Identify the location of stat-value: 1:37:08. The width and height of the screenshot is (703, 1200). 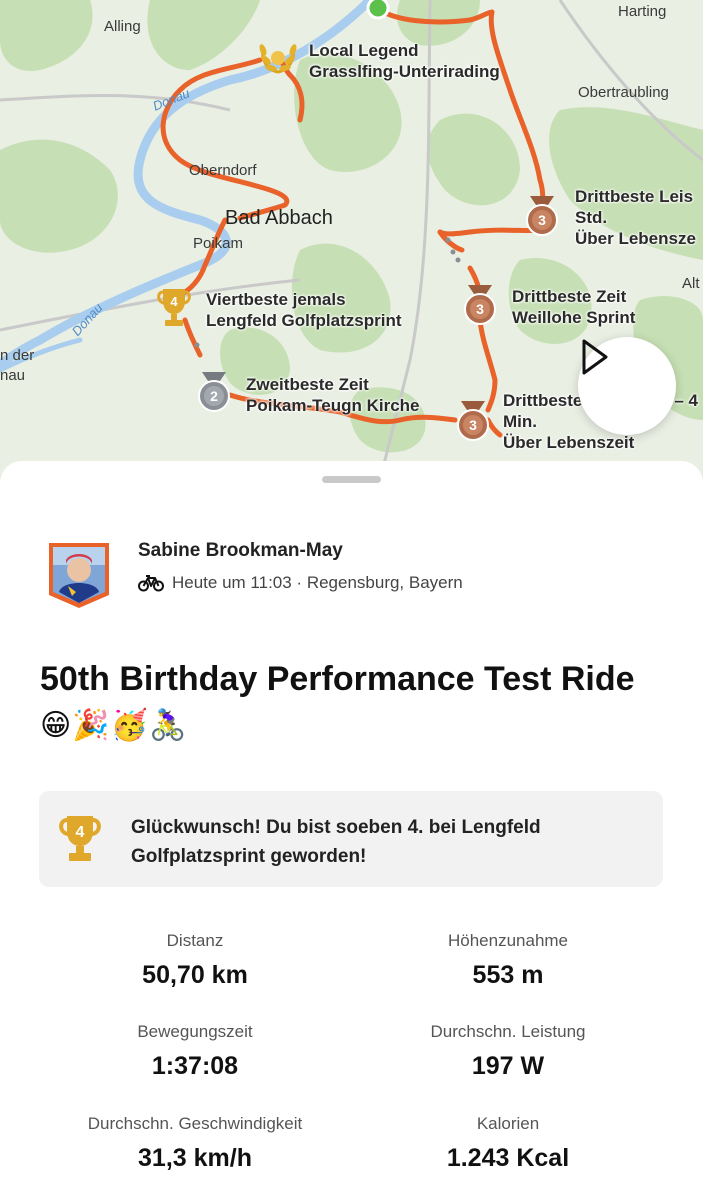
(195, 1066).